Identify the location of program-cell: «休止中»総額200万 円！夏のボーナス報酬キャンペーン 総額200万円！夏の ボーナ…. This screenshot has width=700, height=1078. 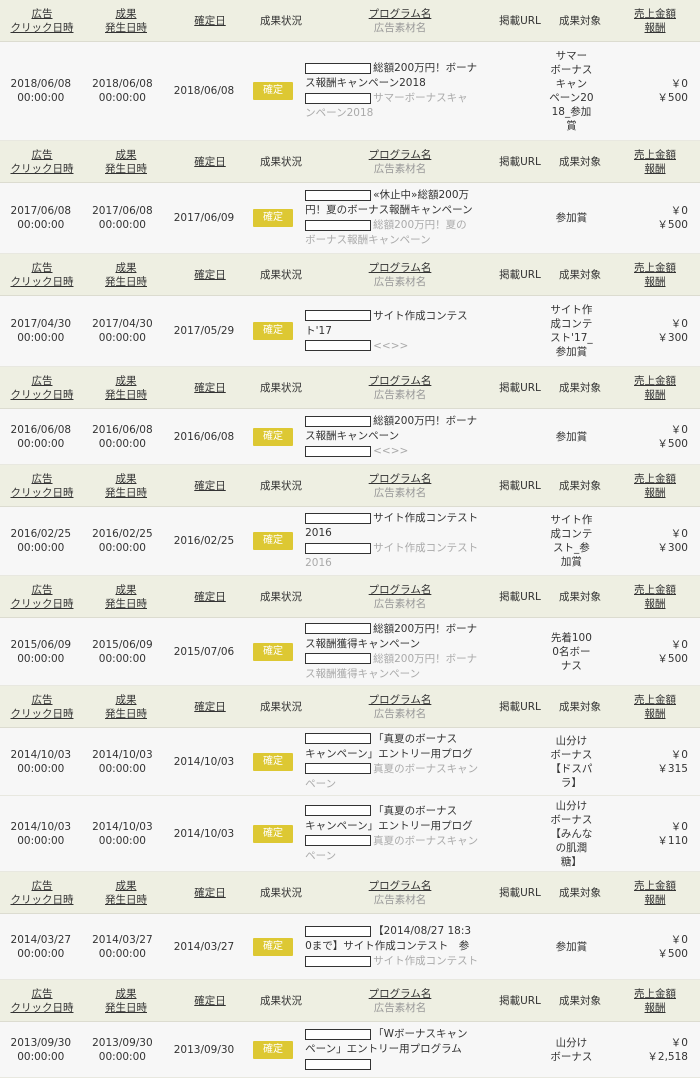
(392, 218).